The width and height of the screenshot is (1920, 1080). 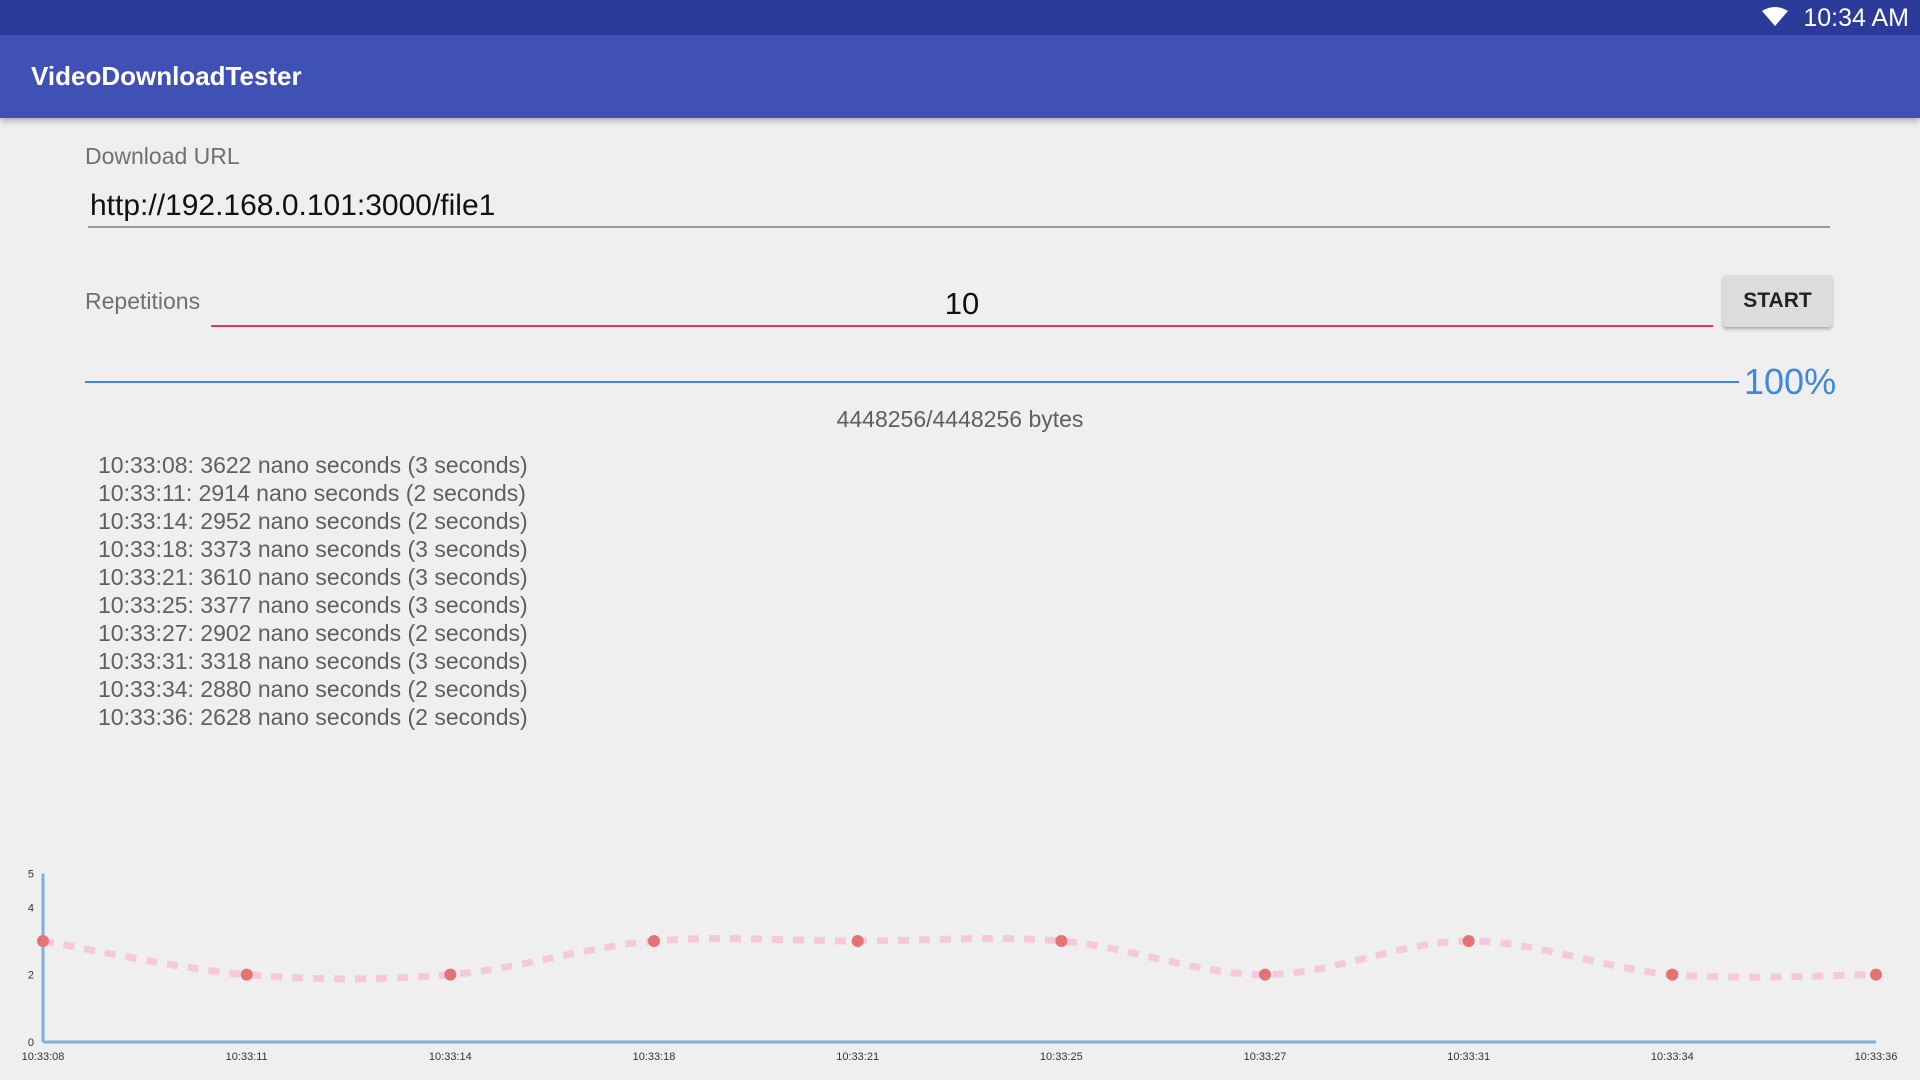 What do you see at coordinates (1790, 381) in the screenshot?
I see `progress-percent: 100%` at bounding box center [1790, 381].